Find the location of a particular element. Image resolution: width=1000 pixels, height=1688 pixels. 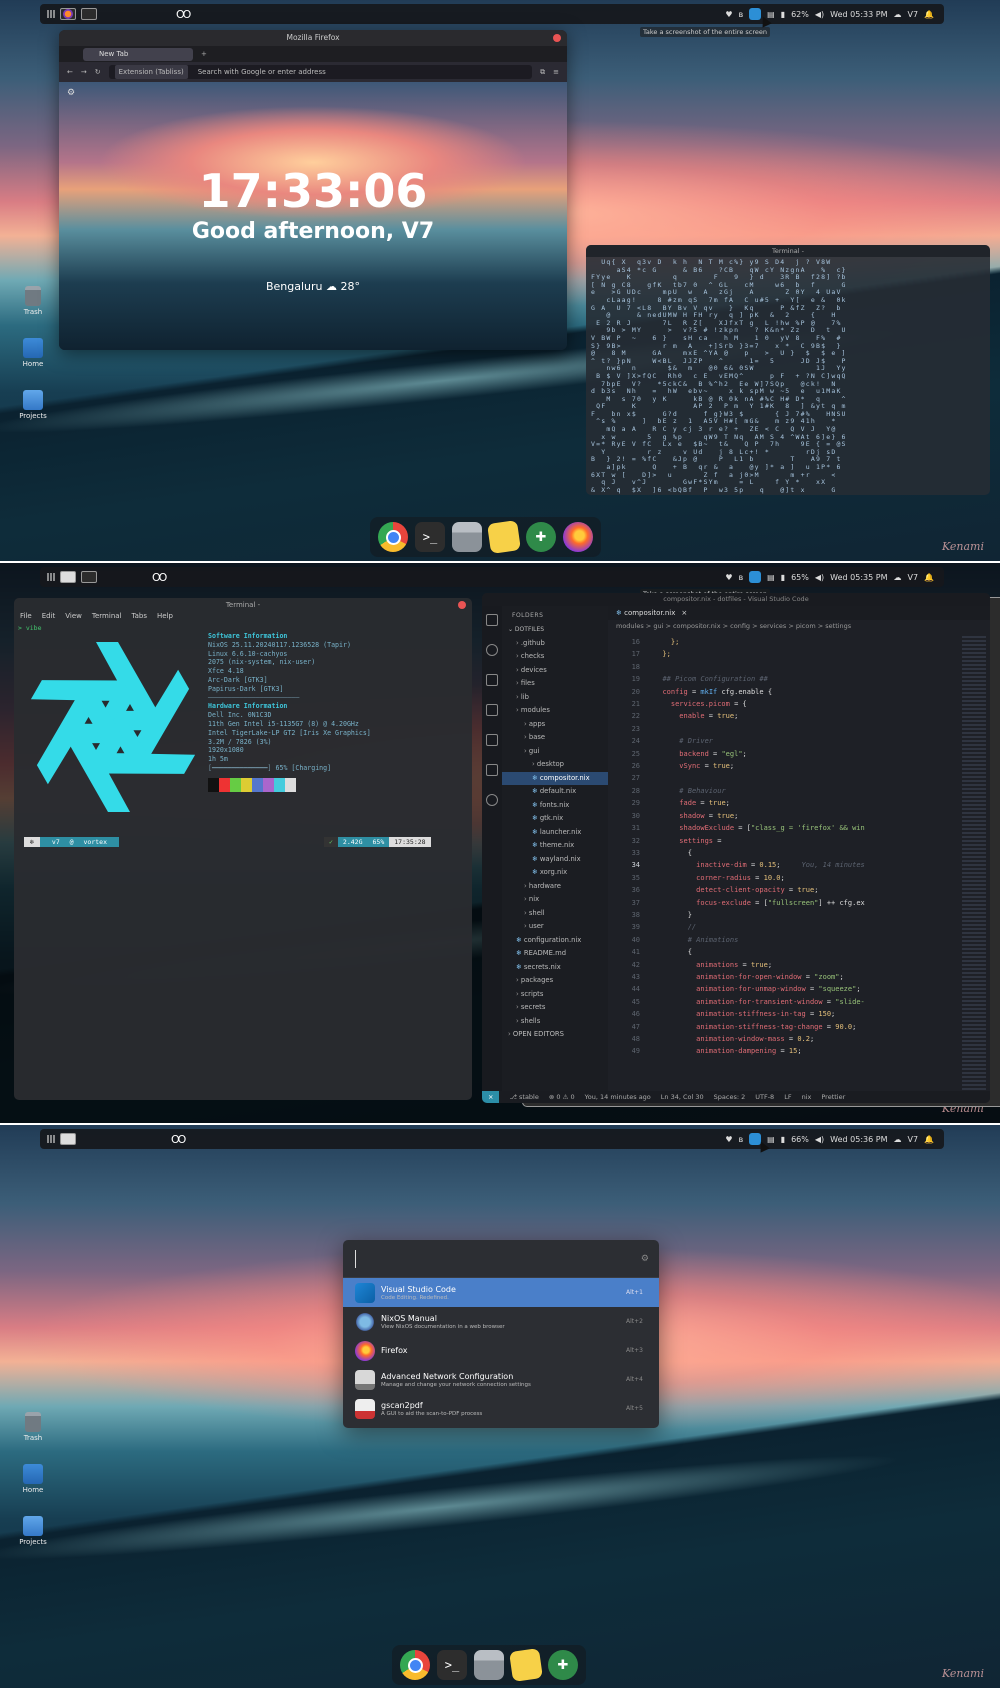

tree-item: › hardware is located at coordinates (555, 887).